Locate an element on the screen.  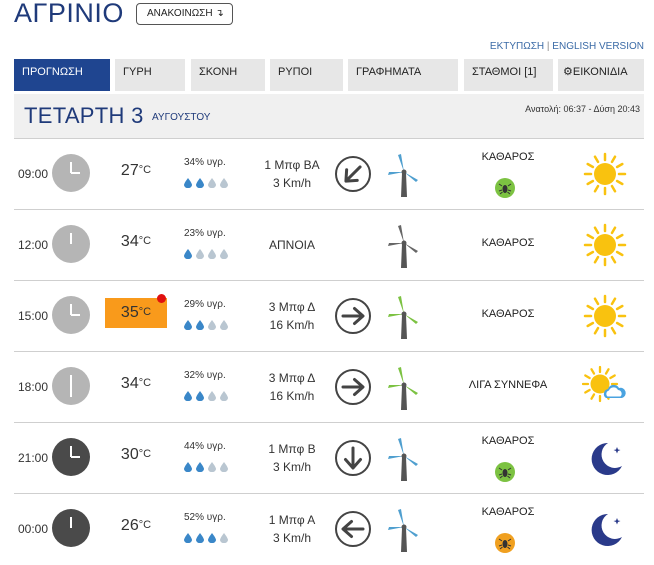
temperature-value: 34°C is located at coordinates (136, 383).